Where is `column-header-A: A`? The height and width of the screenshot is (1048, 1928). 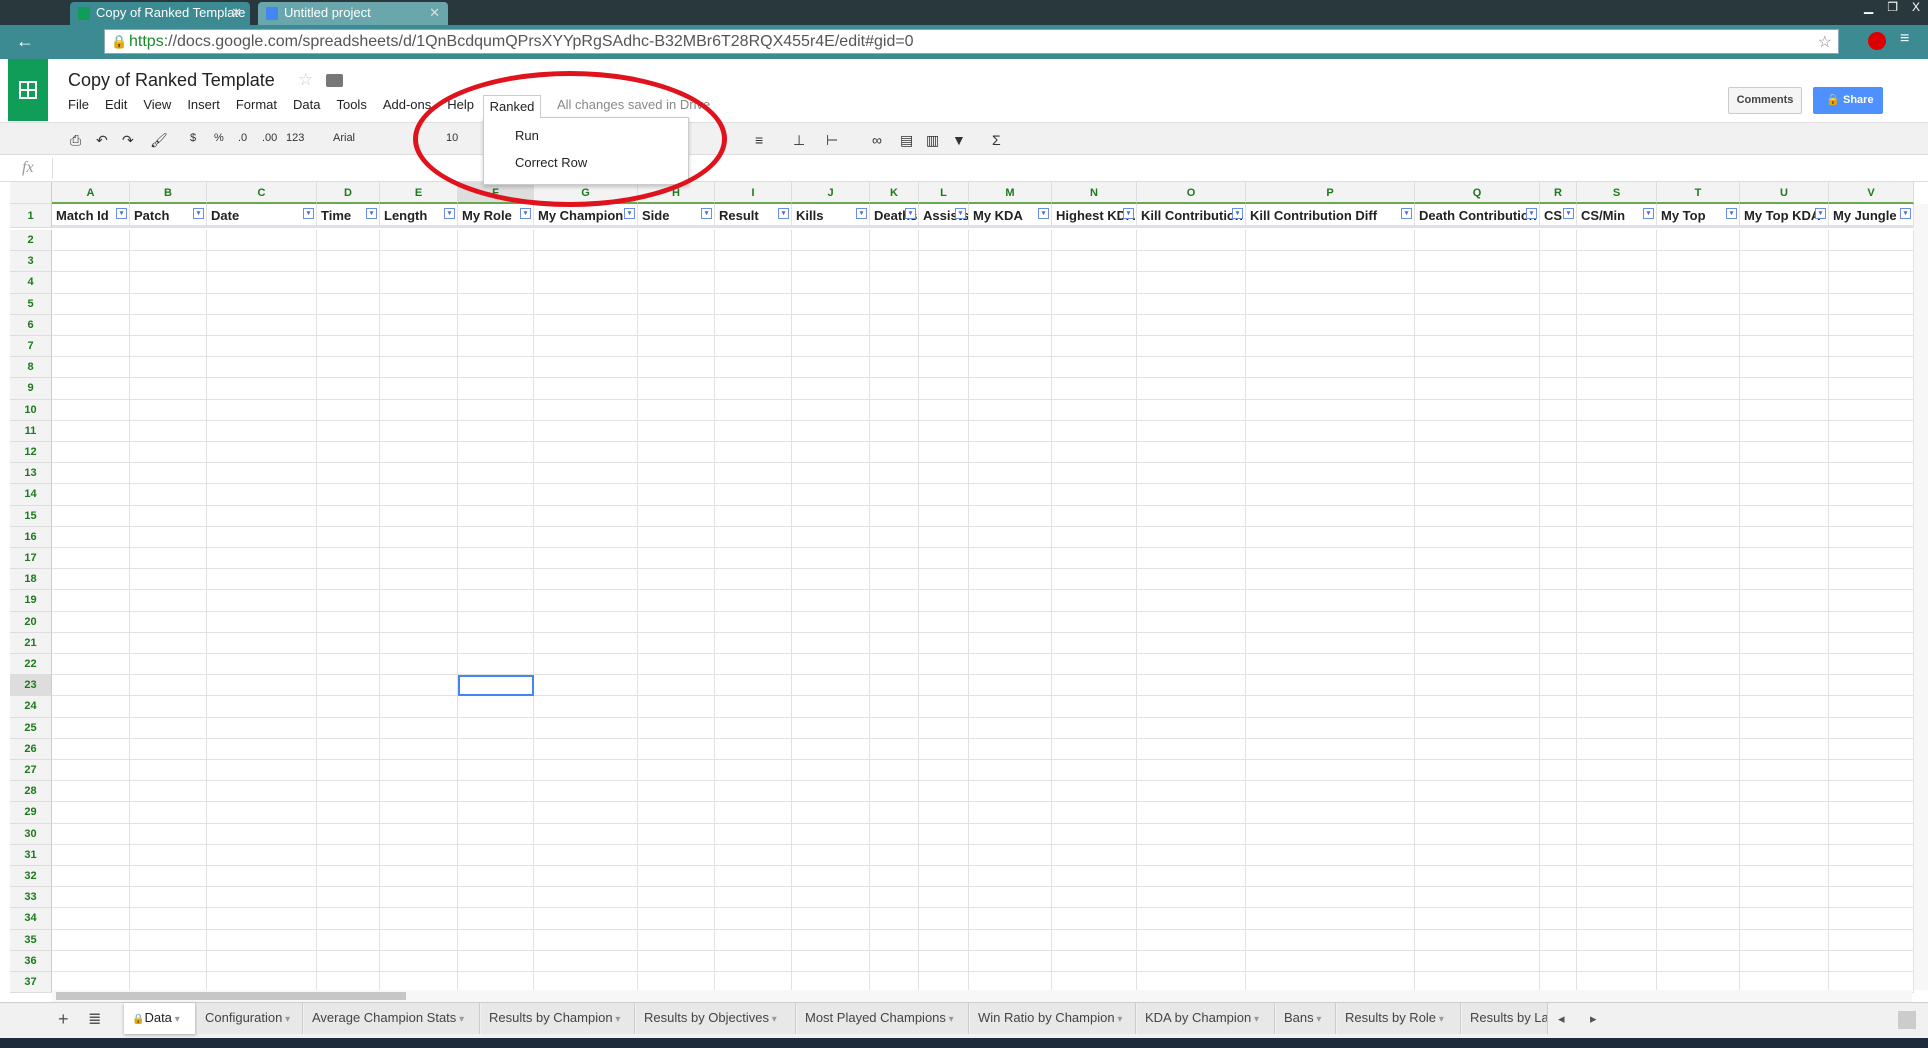 column-header-A: A is located at coordinates (91, 193).